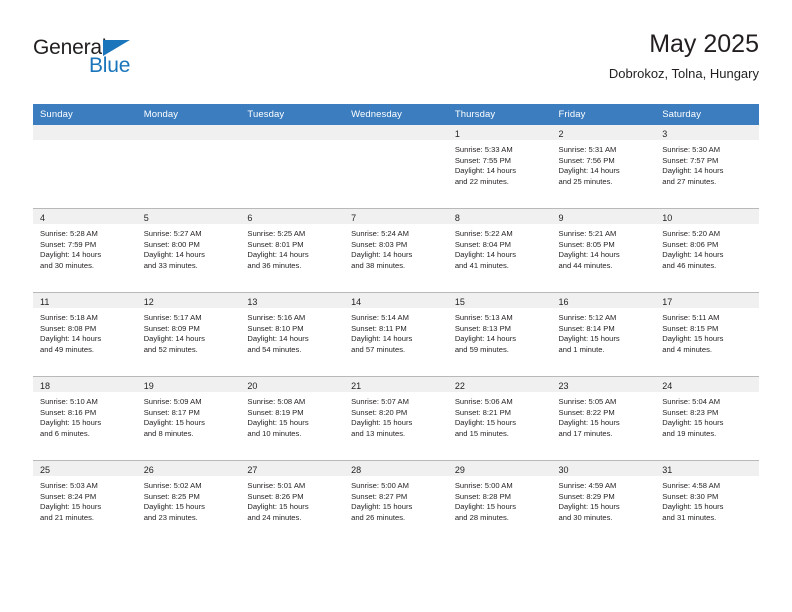 This screenshot has width=792, height=612. What do you see at coordinates (683, 73) in the screenshot?
I see `page-subtitle: Dobrokoz, Tolna, Hungary` at bounding box center [683, 73].